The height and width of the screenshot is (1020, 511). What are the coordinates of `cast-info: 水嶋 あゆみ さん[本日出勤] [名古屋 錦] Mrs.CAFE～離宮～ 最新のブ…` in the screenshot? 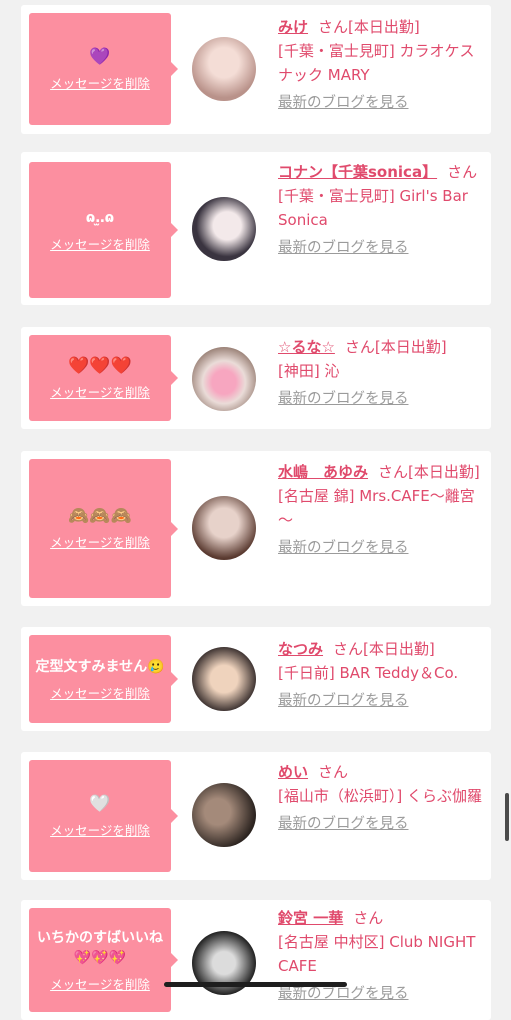 It's located at (381, 510).